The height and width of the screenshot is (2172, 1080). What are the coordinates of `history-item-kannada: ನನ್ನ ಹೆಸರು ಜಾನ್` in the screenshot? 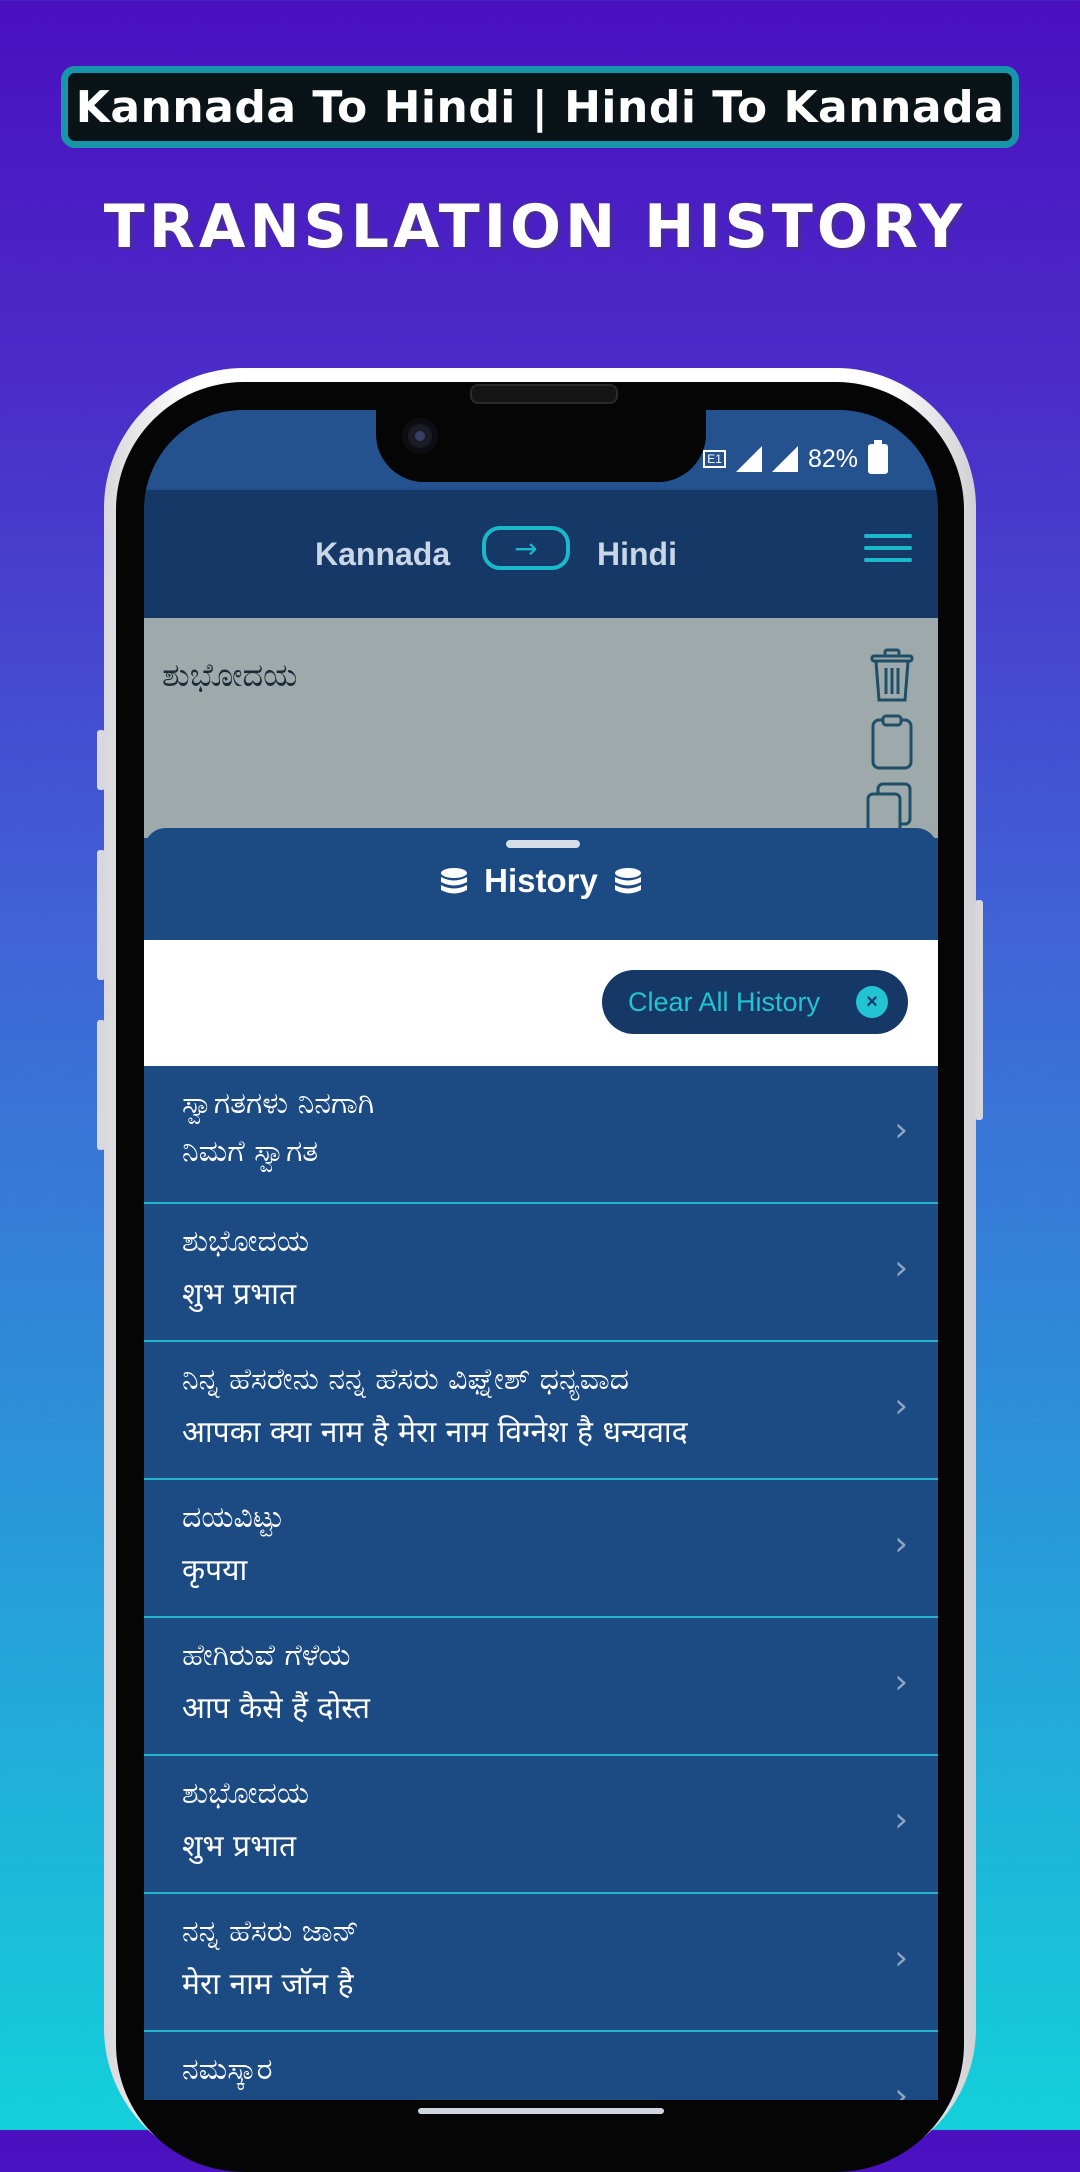 It's located at (270, 1931).